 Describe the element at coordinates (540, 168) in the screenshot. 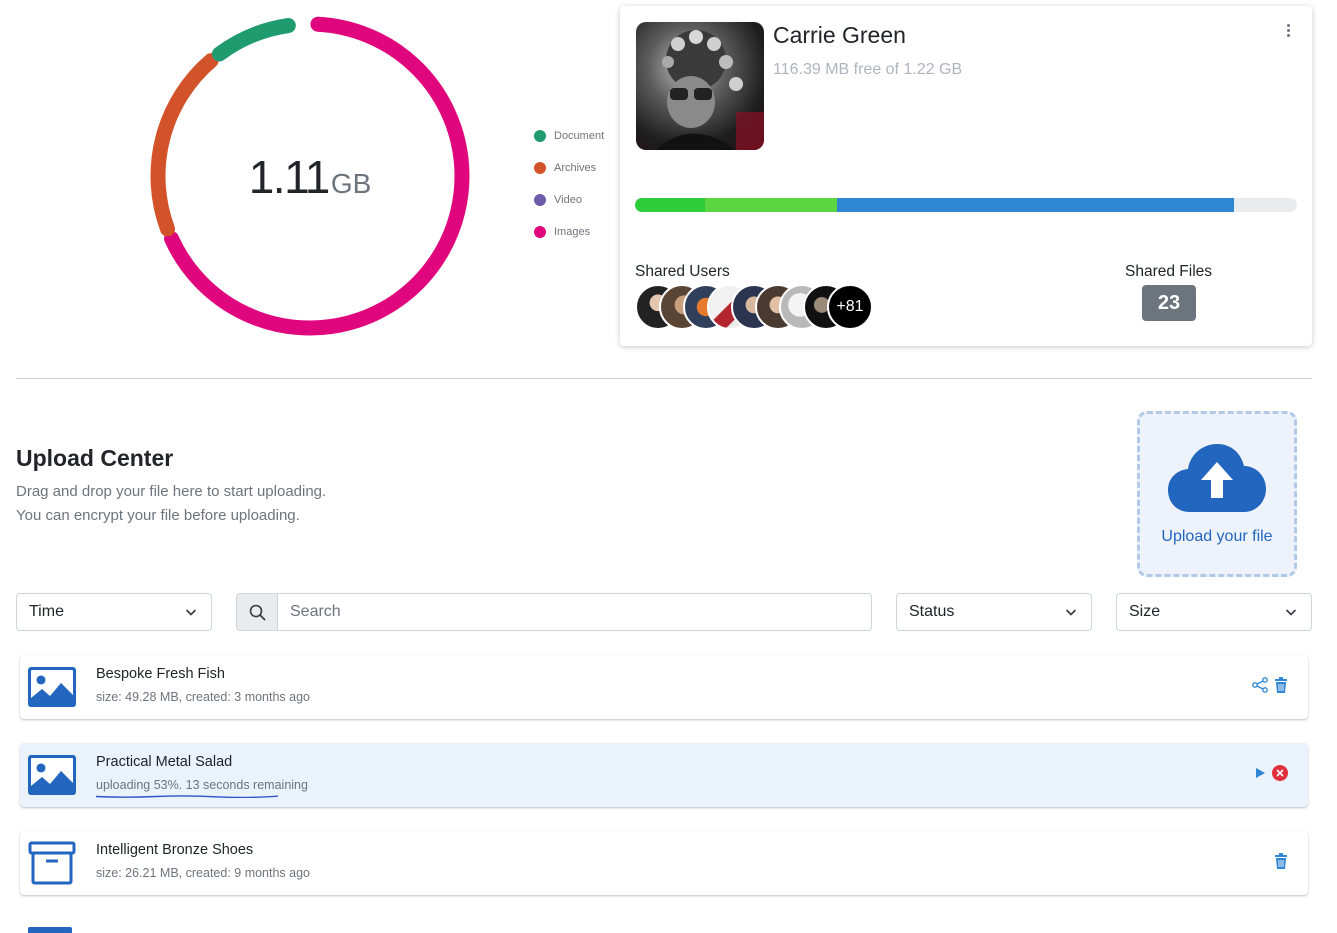

I see `legend-dot-archives` at that location.